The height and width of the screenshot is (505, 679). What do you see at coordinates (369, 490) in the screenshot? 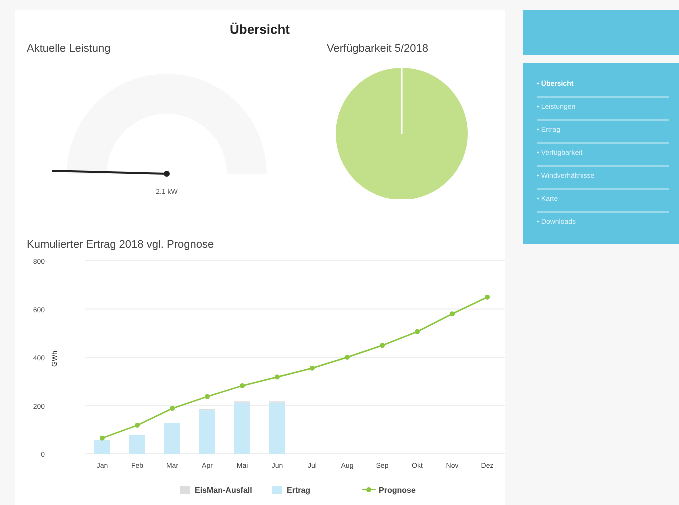
I see `legend-line-icon` at bounding box center [369, 490].